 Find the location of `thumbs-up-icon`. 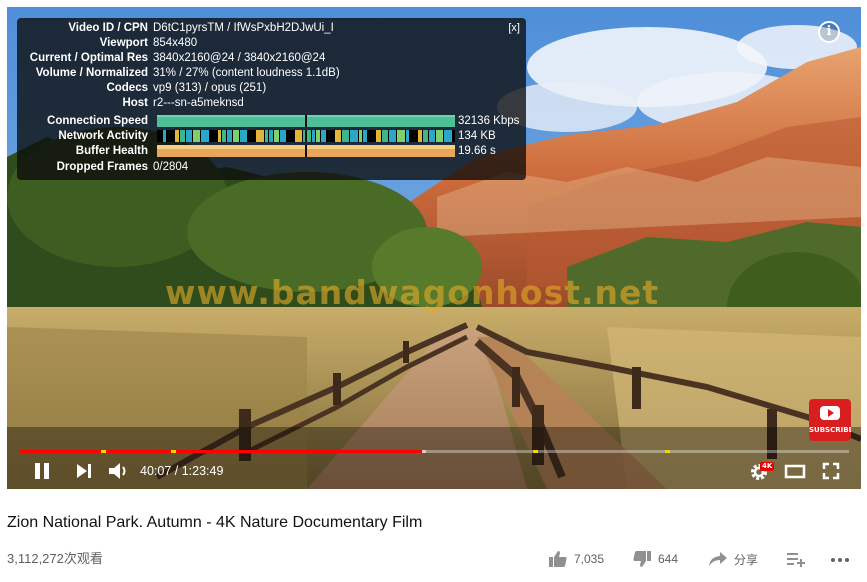

thumbs-up-icon is located at coordinates (558, 559).